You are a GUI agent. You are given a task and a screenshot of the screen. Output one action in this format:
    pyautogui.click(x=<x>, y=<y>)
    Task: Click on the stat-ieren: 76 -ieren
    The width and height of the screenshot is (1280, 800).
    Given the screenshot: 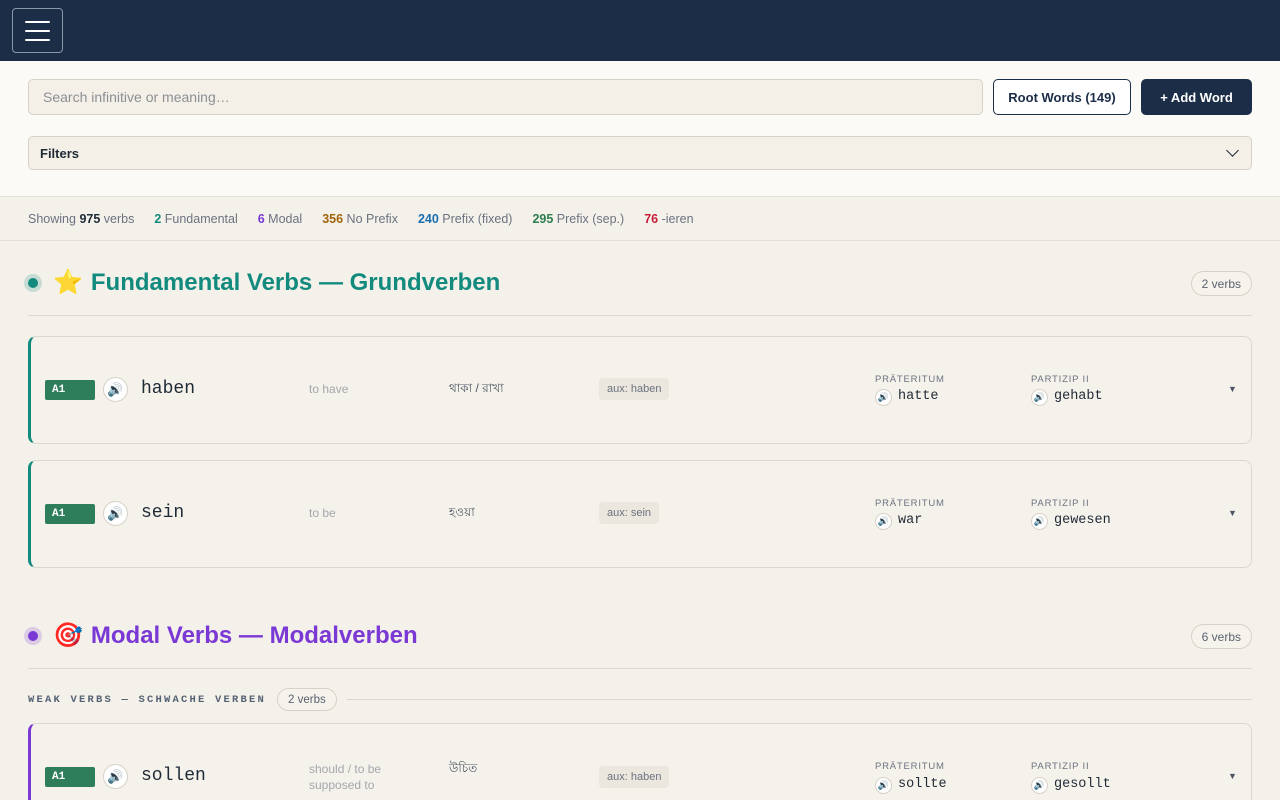 What is the action you would take?
    pyautogui.click(x=669, y=218)
    